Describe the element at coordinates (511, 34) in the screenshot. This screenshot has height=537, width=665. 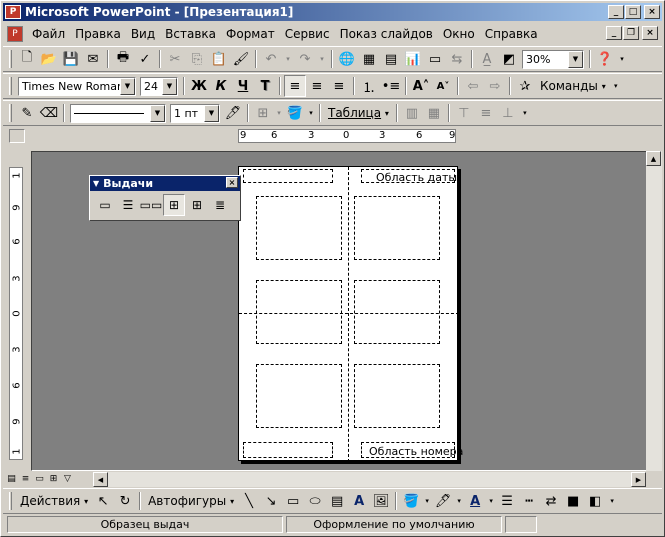
I see `menu-help: Справка` at that location.